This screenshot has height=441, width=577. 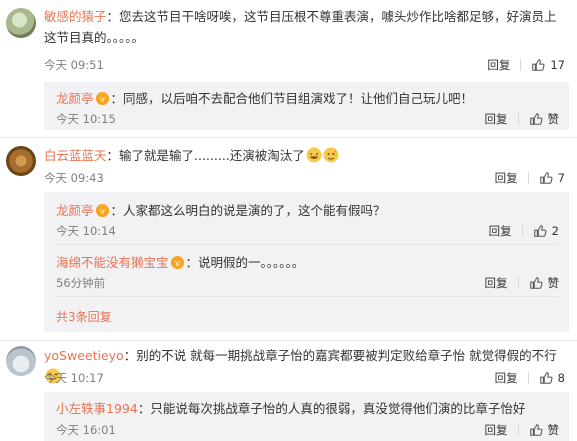 I want to click on sweat-emoji-icon, so click(x=331, y=155).